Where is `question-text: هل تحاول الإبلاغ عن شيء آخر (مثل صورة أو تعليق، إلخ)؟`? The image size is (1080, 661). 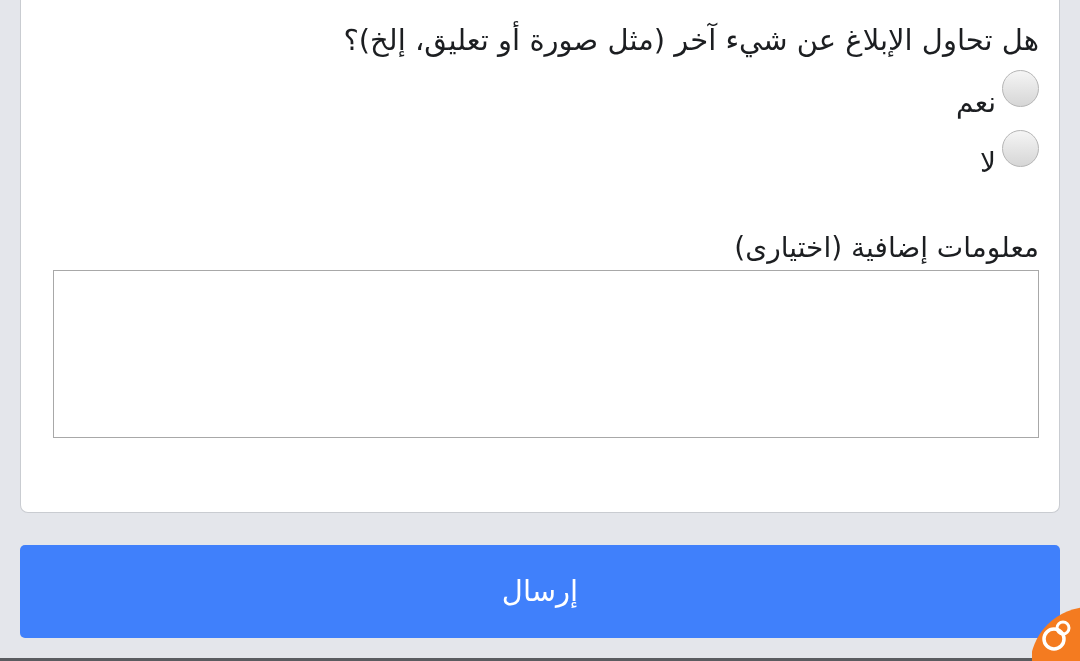
question-text: هل تحاول الإبلاغ عن شيء آخر (مثل صورة أو تعليق، إلخ)؟ is located at coordinates (690, 40).